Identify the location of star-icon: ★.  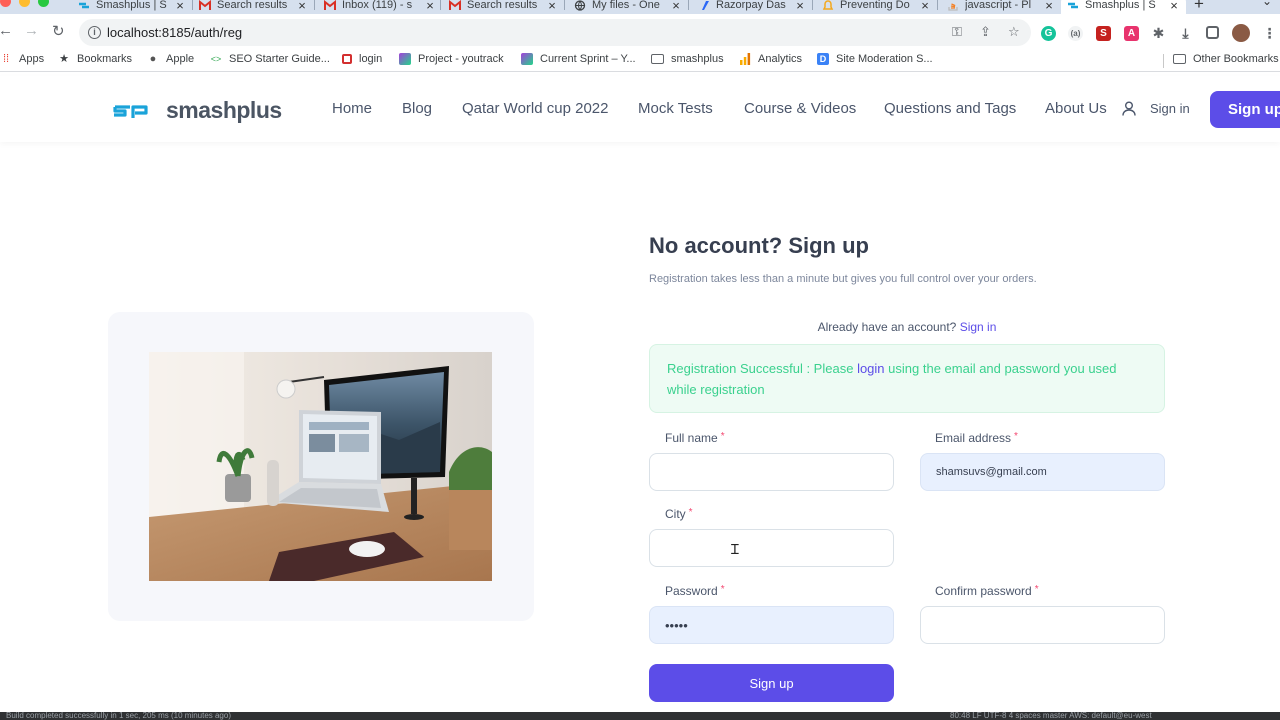
(64, 59).